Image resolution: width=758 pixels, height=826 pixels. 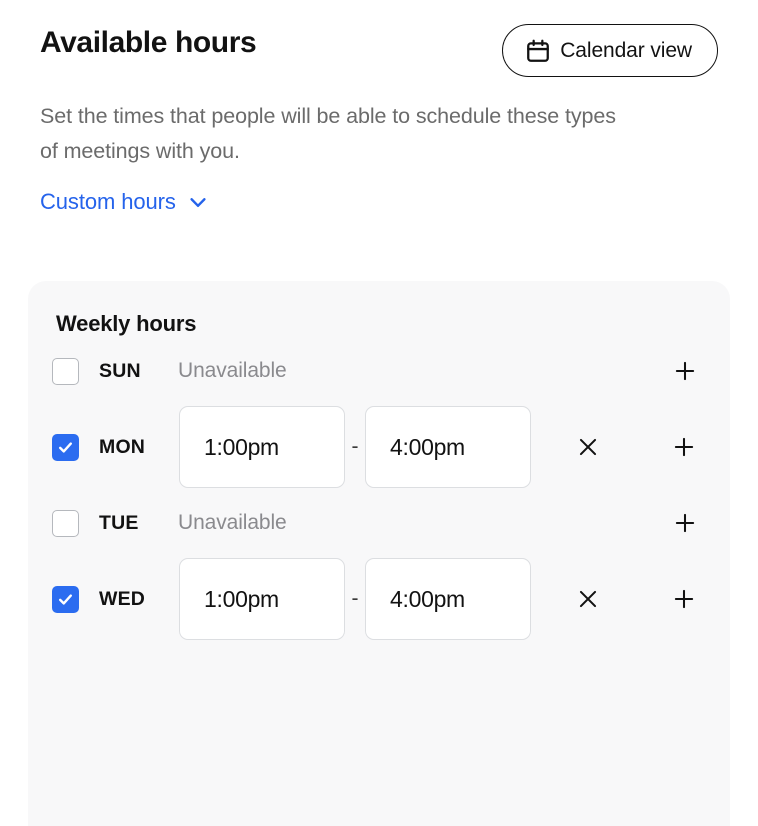 I want to click on page-title: Available hours, so click(x=148, y=42).